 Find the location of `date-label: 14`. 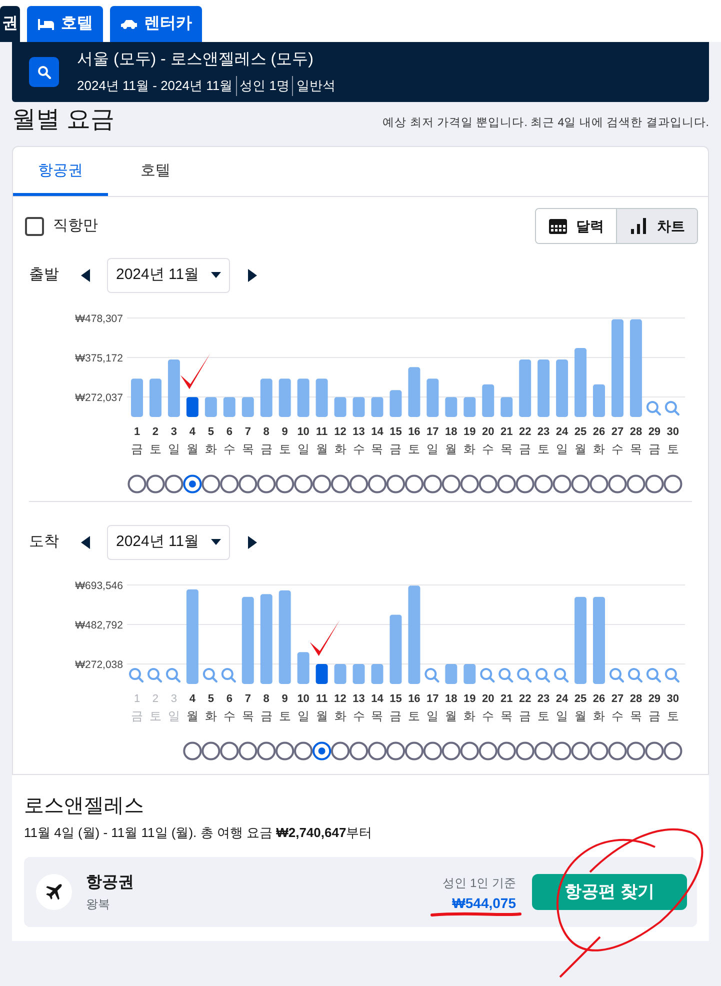

date-label: 14 is located at coordinates (377, 699).